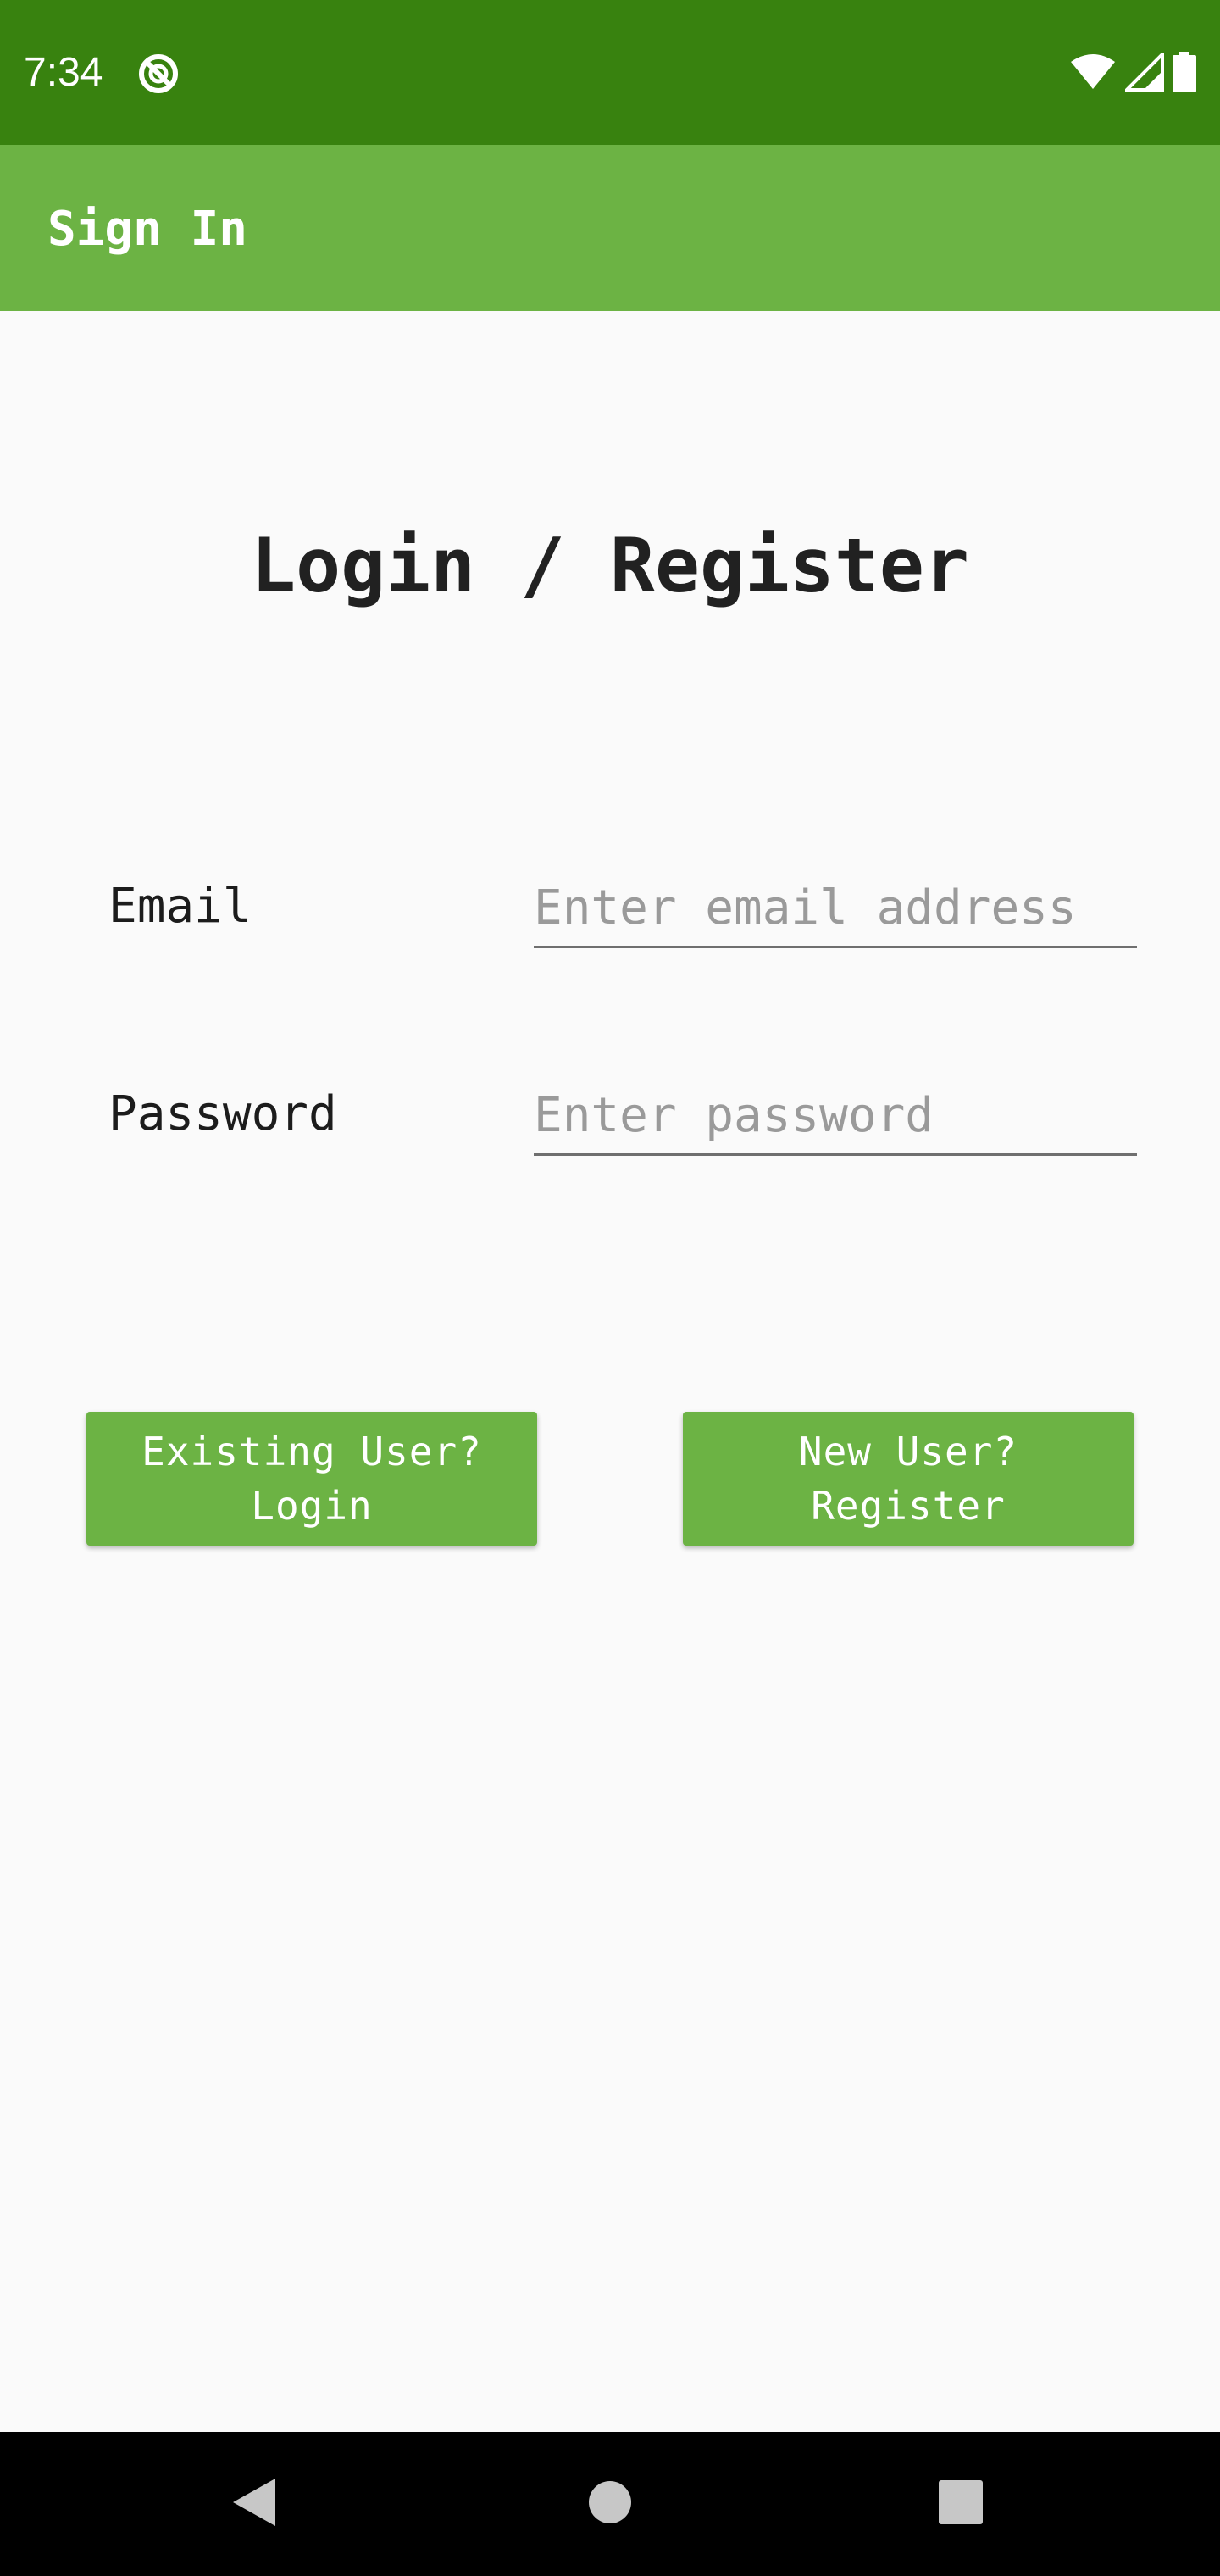 The image size is (1220, 2576). Describe the element at coordinates (311, 1451) in the screenshot. I see `login-button-label-line1: Existing User?` at that location.